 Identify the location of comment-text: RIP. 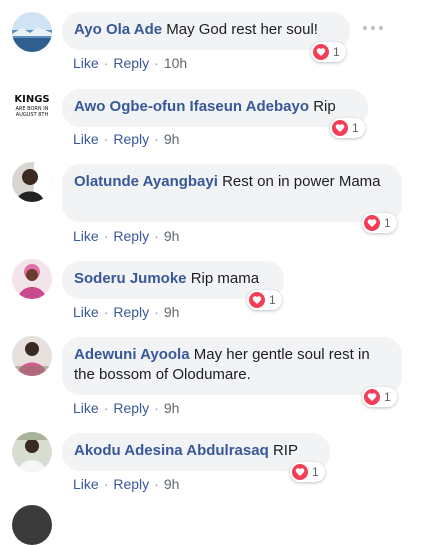
(285, 450).